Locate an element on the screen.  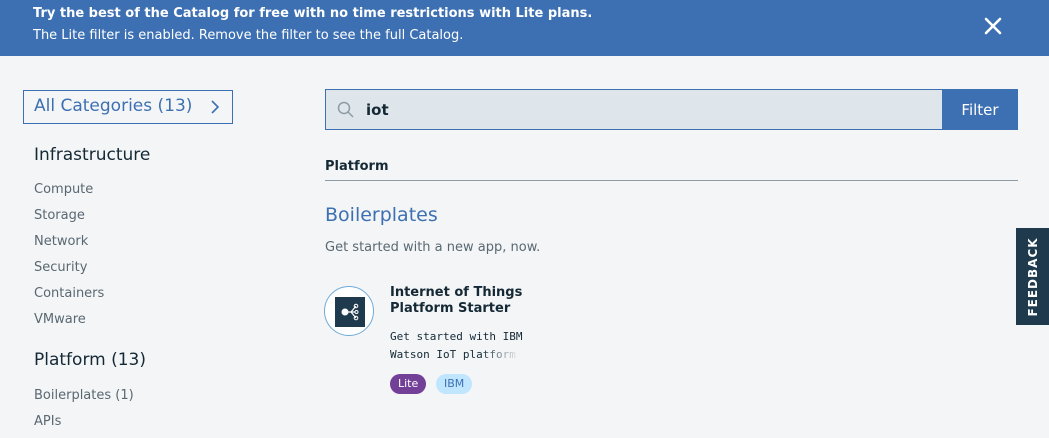
card-title: Internet of Things is located at coordinates (456, 292).